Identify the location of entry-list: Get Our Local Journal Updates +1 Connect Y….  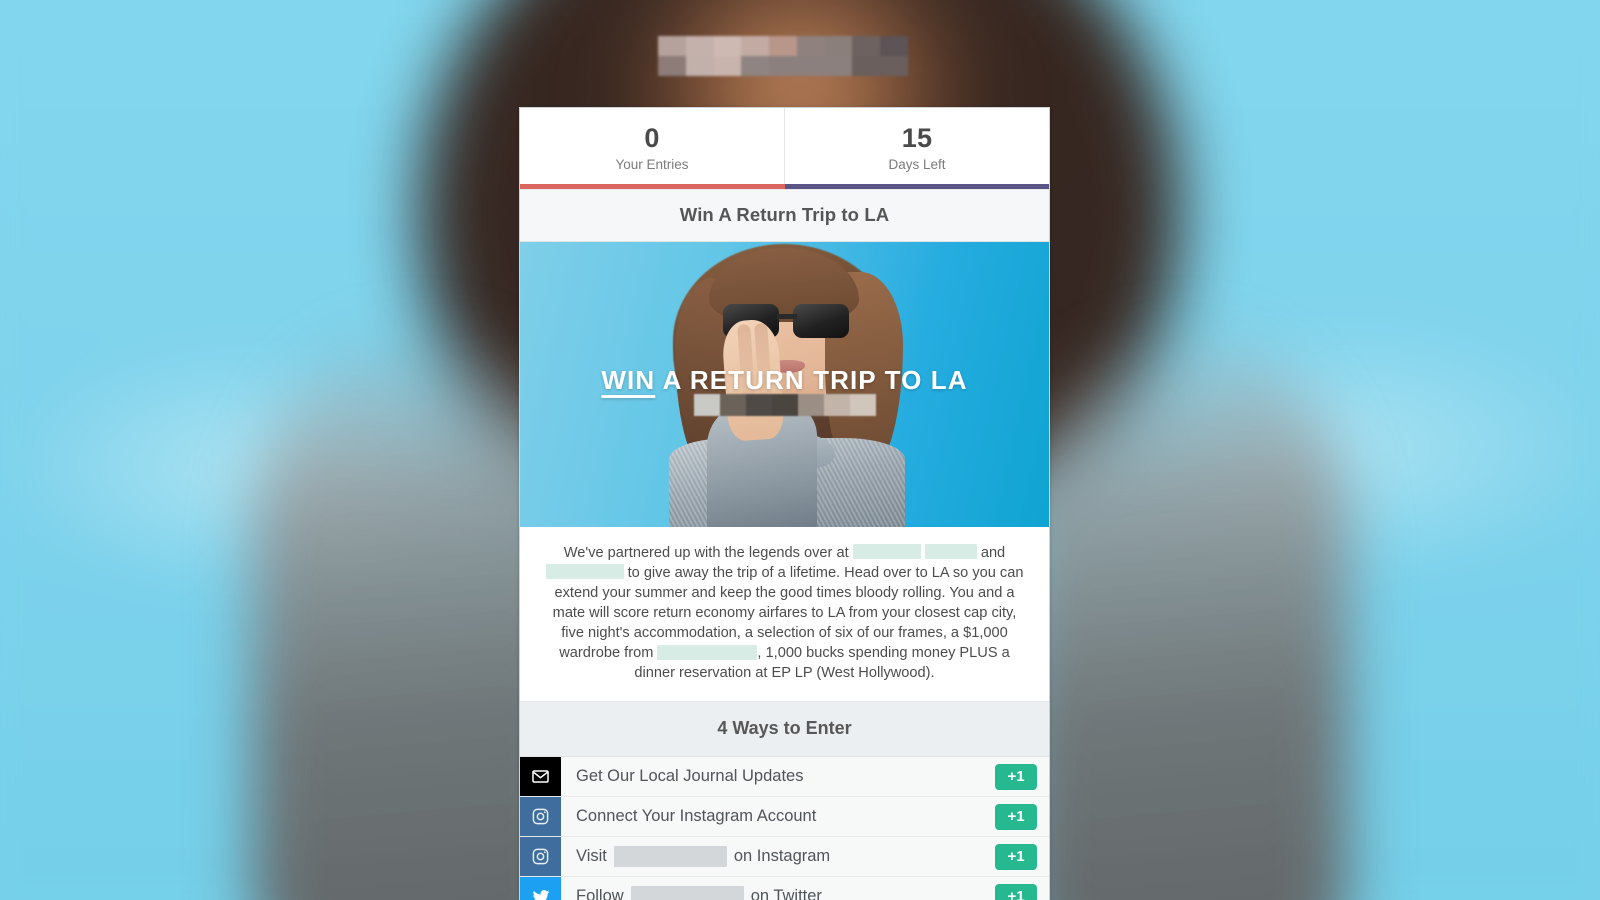
(784, 828).